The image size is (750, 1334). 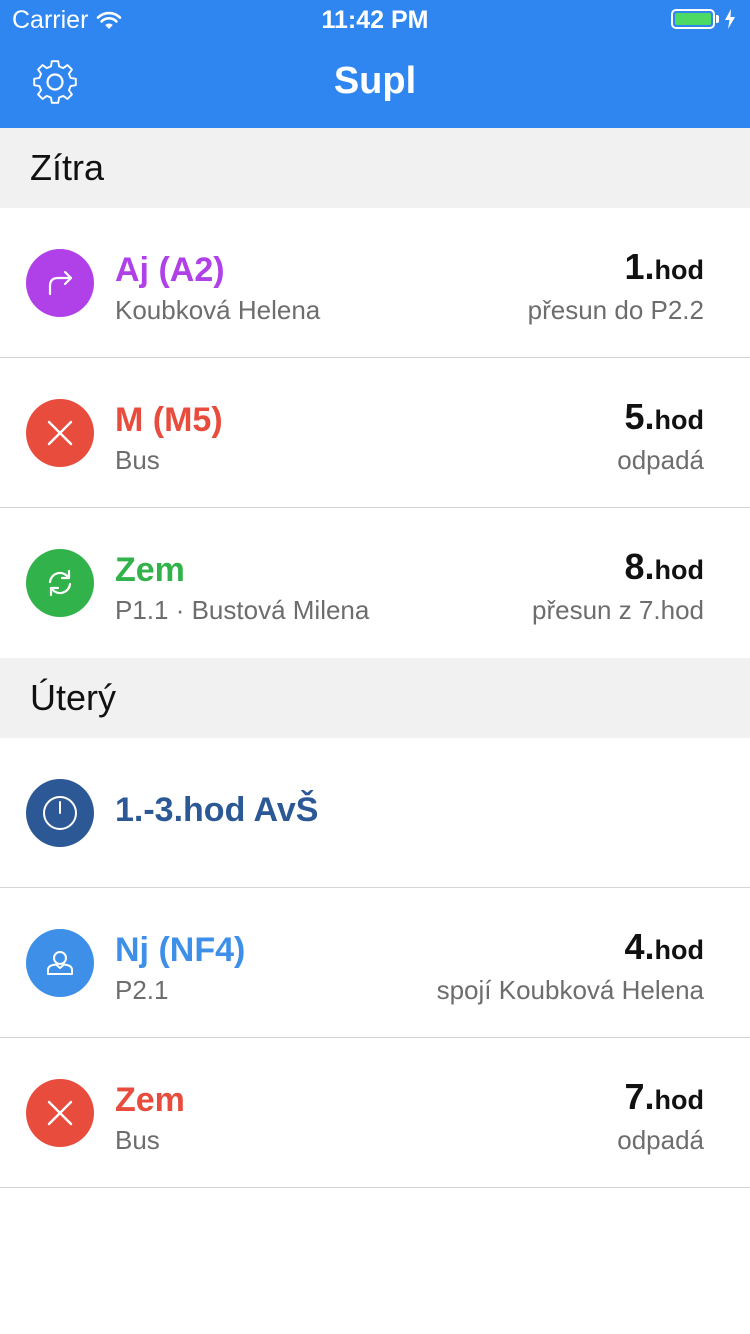 What do you see at coordinates (375, 813) in the screenshot?
I see `list-item: 1.-3.hod AvŠ` at bounding box center [375, 813].